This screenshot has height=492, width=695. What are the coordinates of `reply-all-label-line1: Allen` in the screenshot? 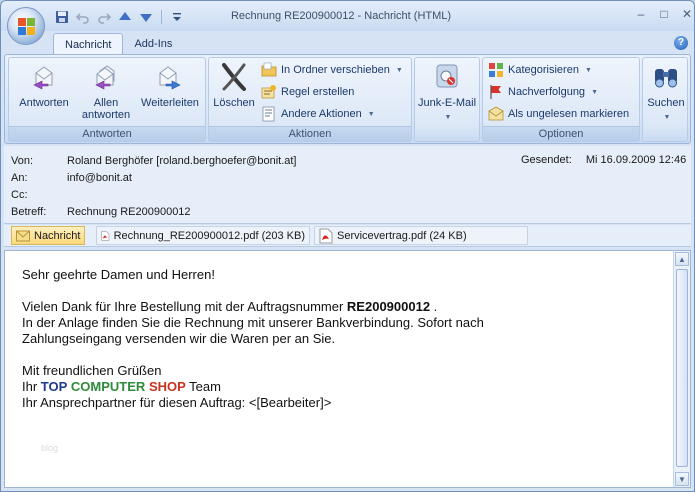 It's located at (106, 103).